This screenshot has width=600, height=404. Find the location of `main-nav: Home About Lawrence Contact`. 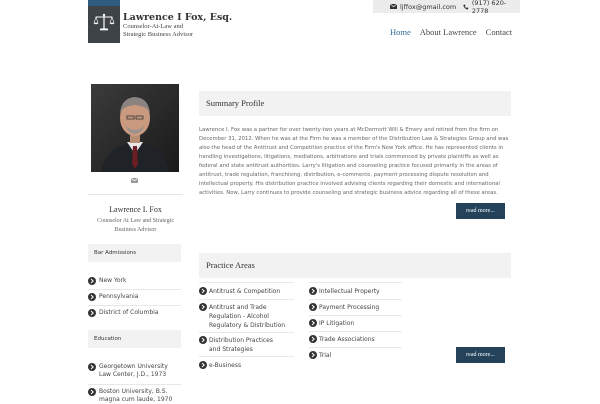

main-nav: Home About Lawrence Contact is located at coordinates (451, 32).